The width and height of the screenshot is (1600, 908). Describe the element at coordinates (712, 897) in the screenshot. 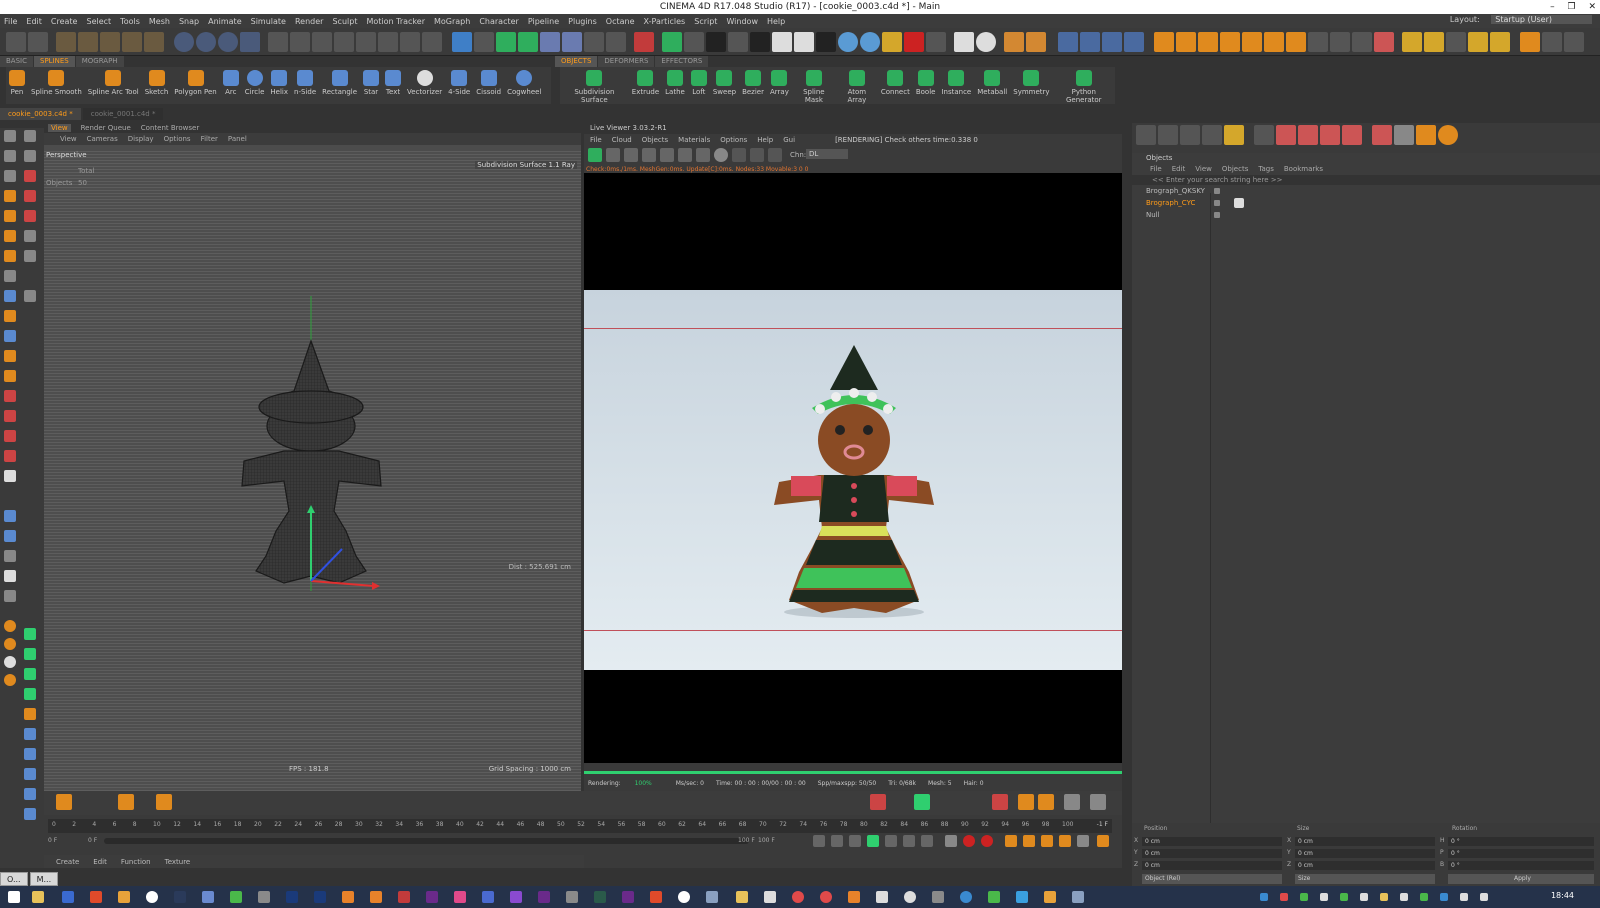

I see `cinema4d-active-icon` at that location.